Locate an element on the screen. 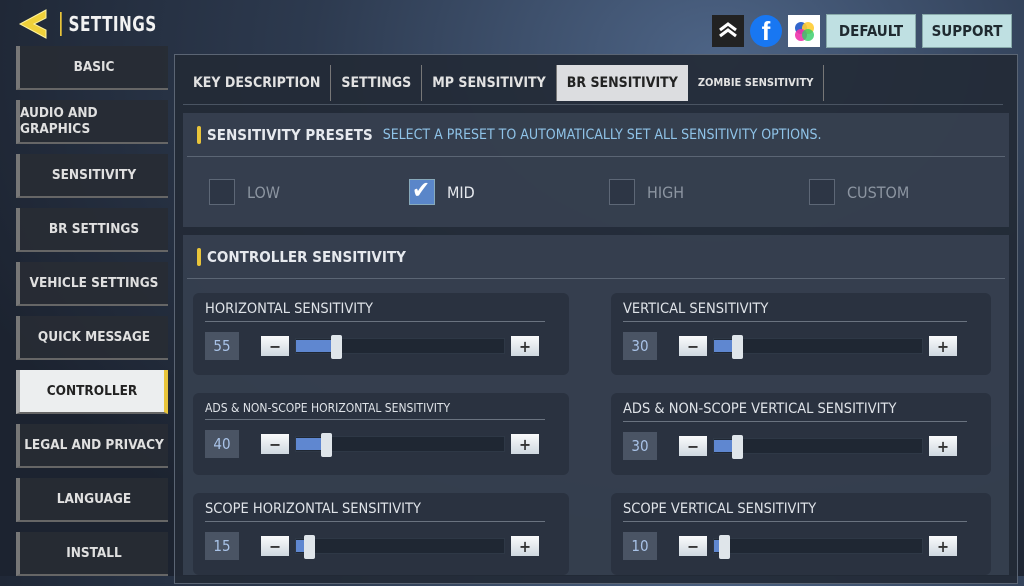 The width and height of the screenshot is (1024, 586). slider-label: SCOPE VERTICAL SENSITIVITY is located at coordinates (795, 511).